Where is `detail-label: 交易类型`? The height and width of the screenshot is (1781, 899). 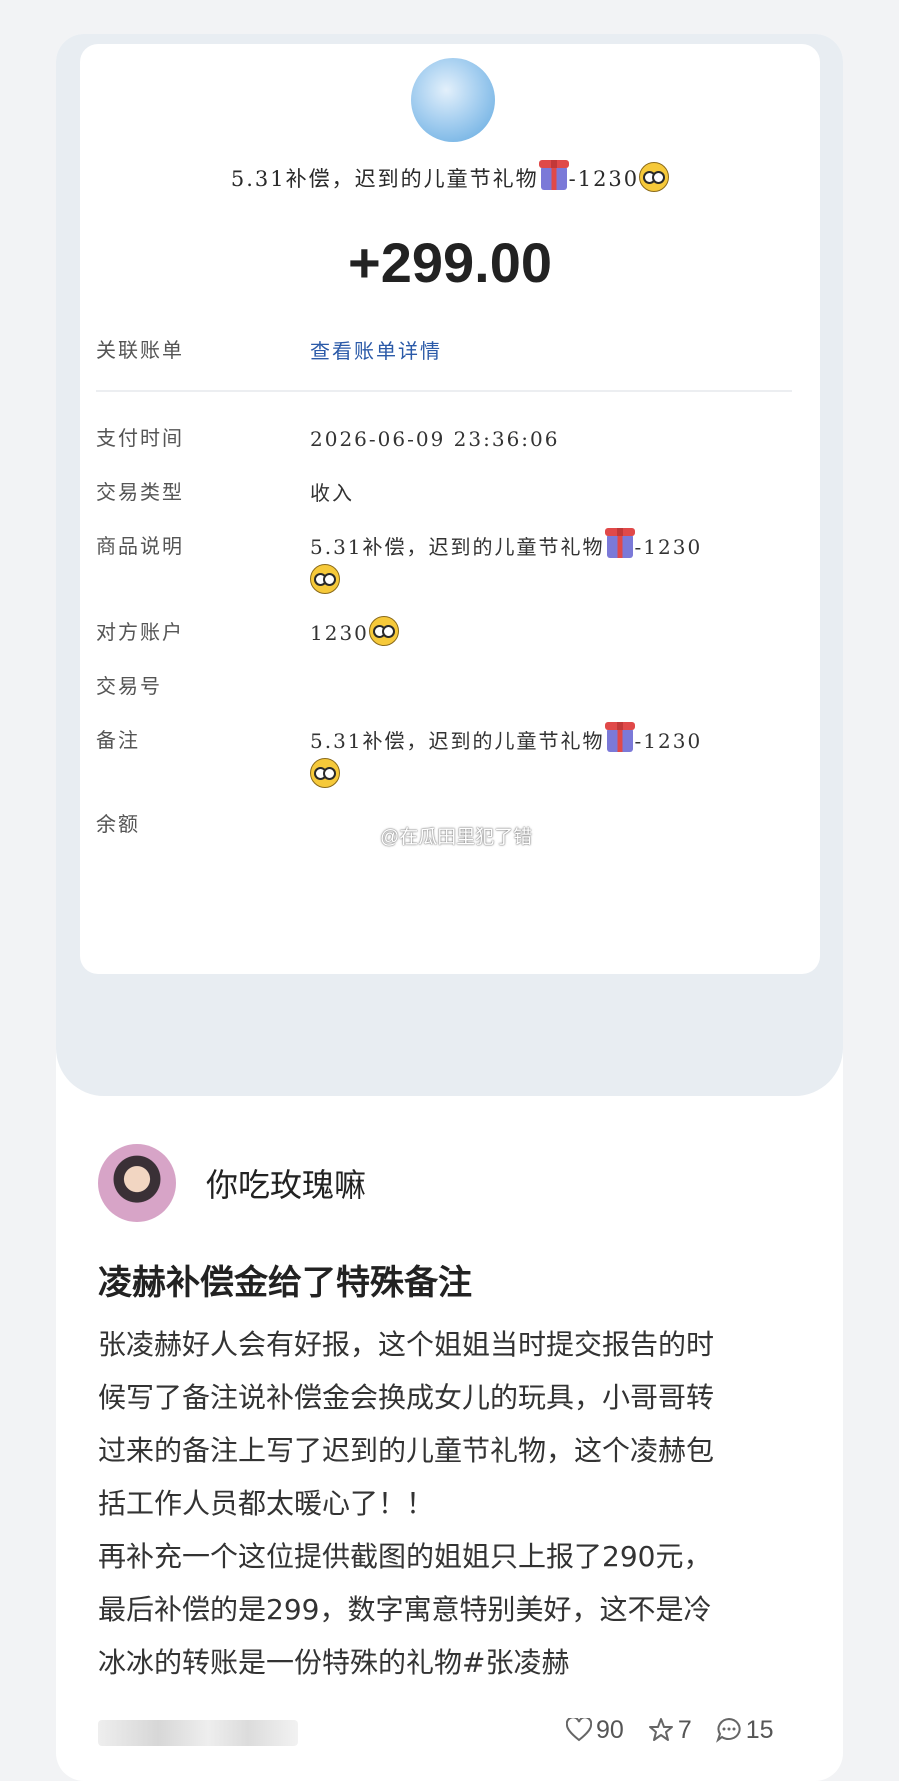 detail-label: 交易类型 is located at coordinates (140, 492).